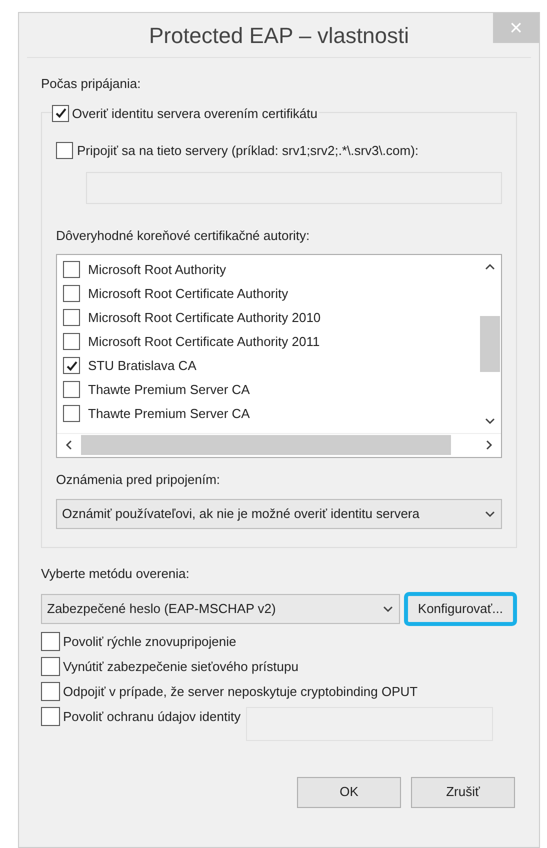 This screenshot has width=547, height=848. I want to click on dialog-button: OK, so click(349, 792).